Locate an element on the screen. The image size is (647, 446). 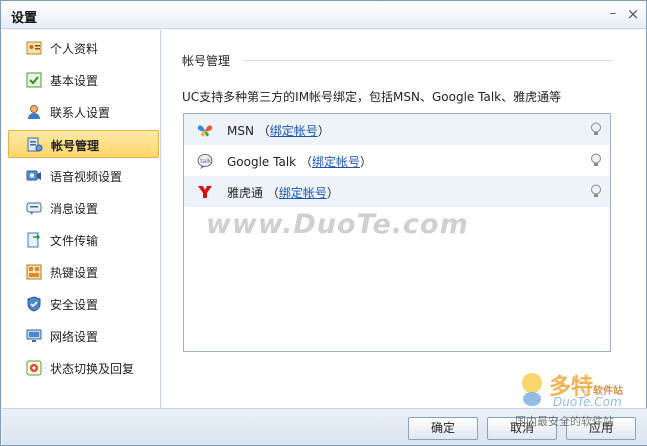
sidebar-item-hotkey: 热键设置 is located at coordinates (83, 272).